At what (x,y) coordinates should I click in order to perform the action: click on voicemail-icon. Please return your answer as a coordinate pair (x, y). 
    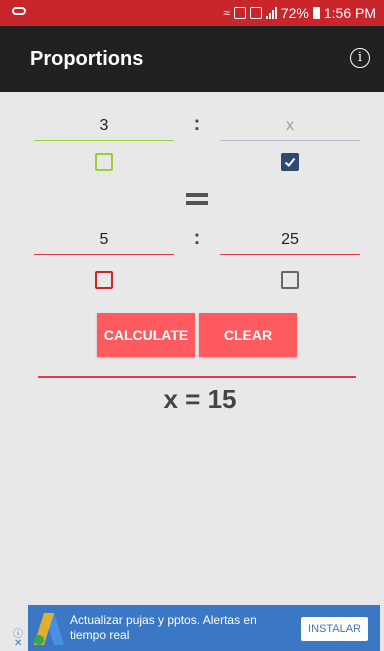
    Looking at the image, I should click on (19, 11).